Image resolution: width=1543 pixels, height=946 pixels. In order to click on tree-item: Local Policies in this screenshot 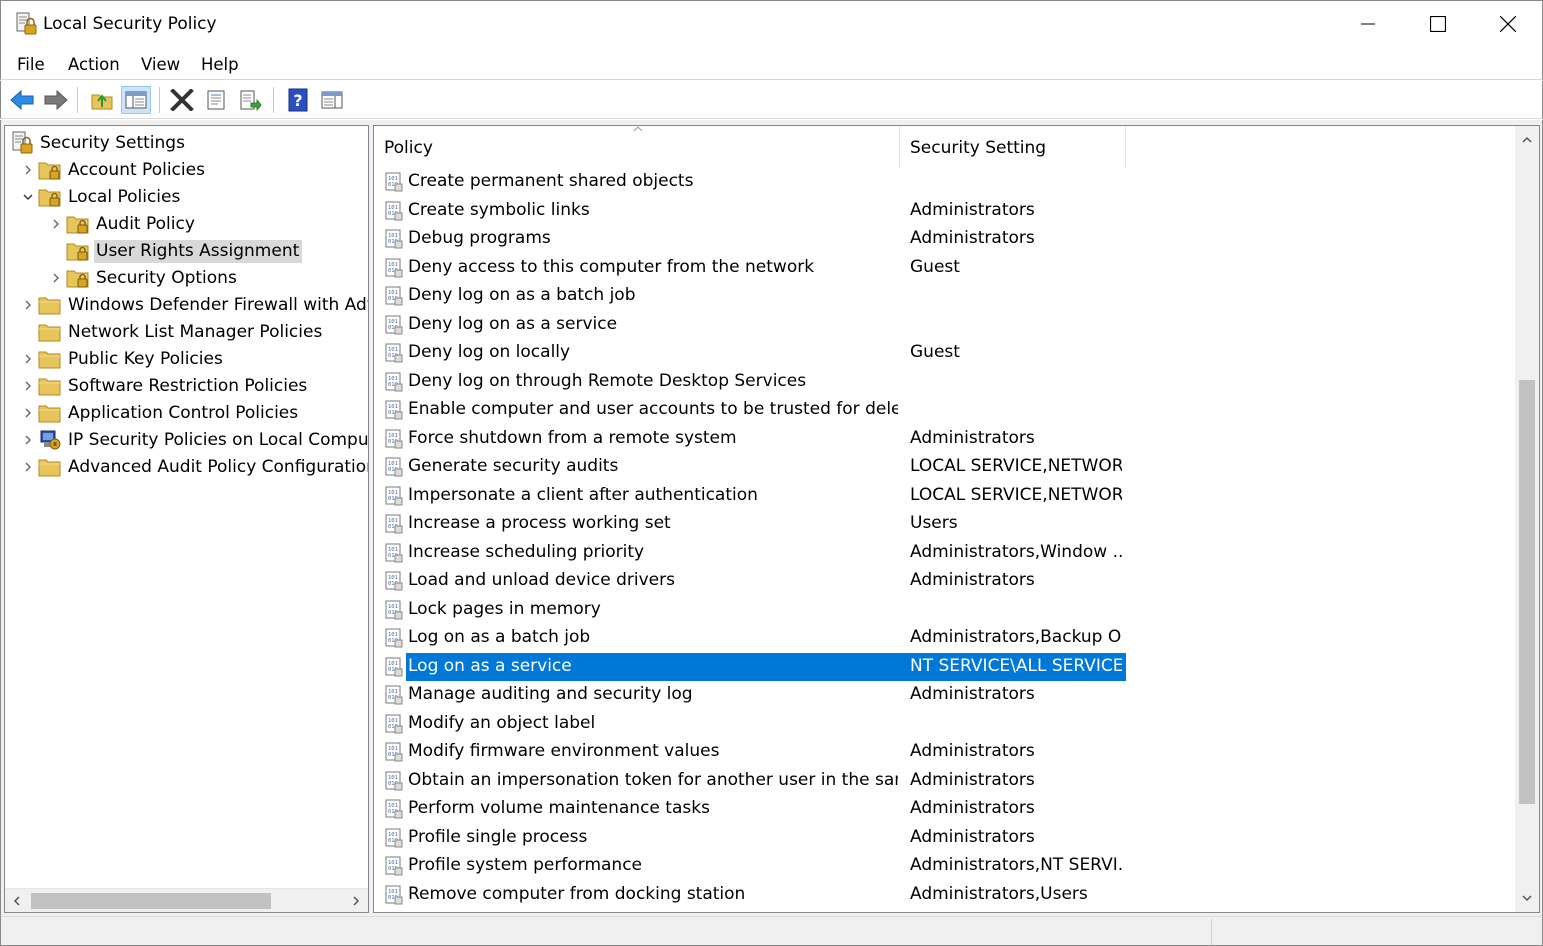, I will do `click(101, 197)`.